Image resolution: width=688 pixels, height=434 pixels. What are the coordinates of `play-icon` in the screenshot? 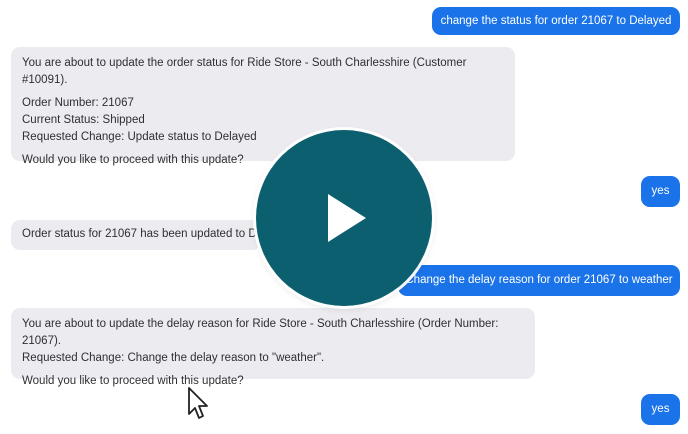 It's located at (347, 218).